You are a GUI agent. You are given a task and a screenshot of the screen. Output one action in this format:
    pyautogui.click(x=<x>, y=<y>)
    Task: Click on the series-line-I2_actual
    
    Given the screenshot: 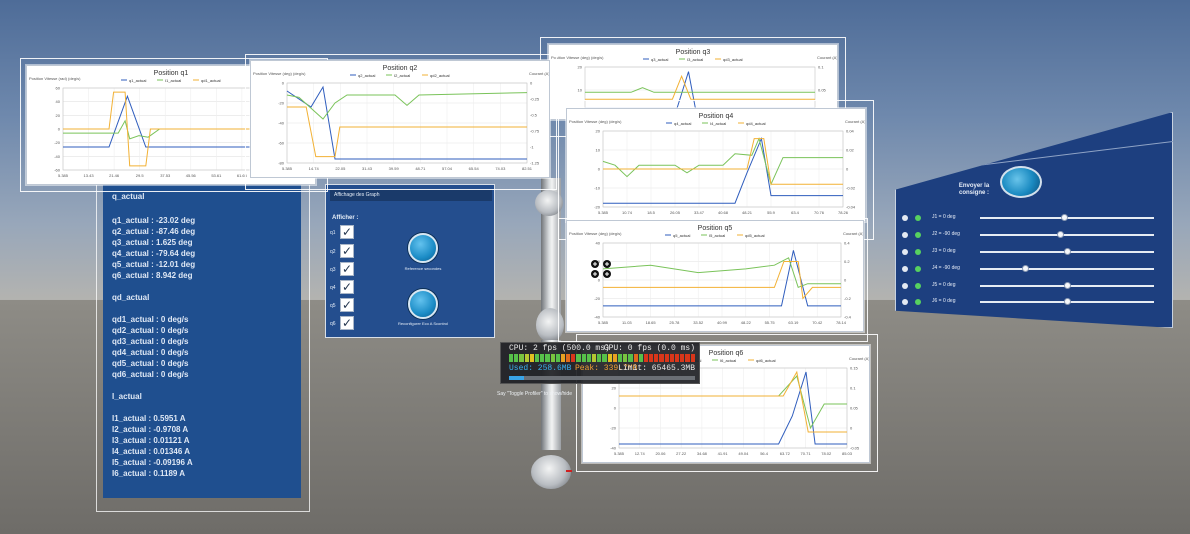 What is the action you would take?
    pyautogui.click(x=407, y=106)
    